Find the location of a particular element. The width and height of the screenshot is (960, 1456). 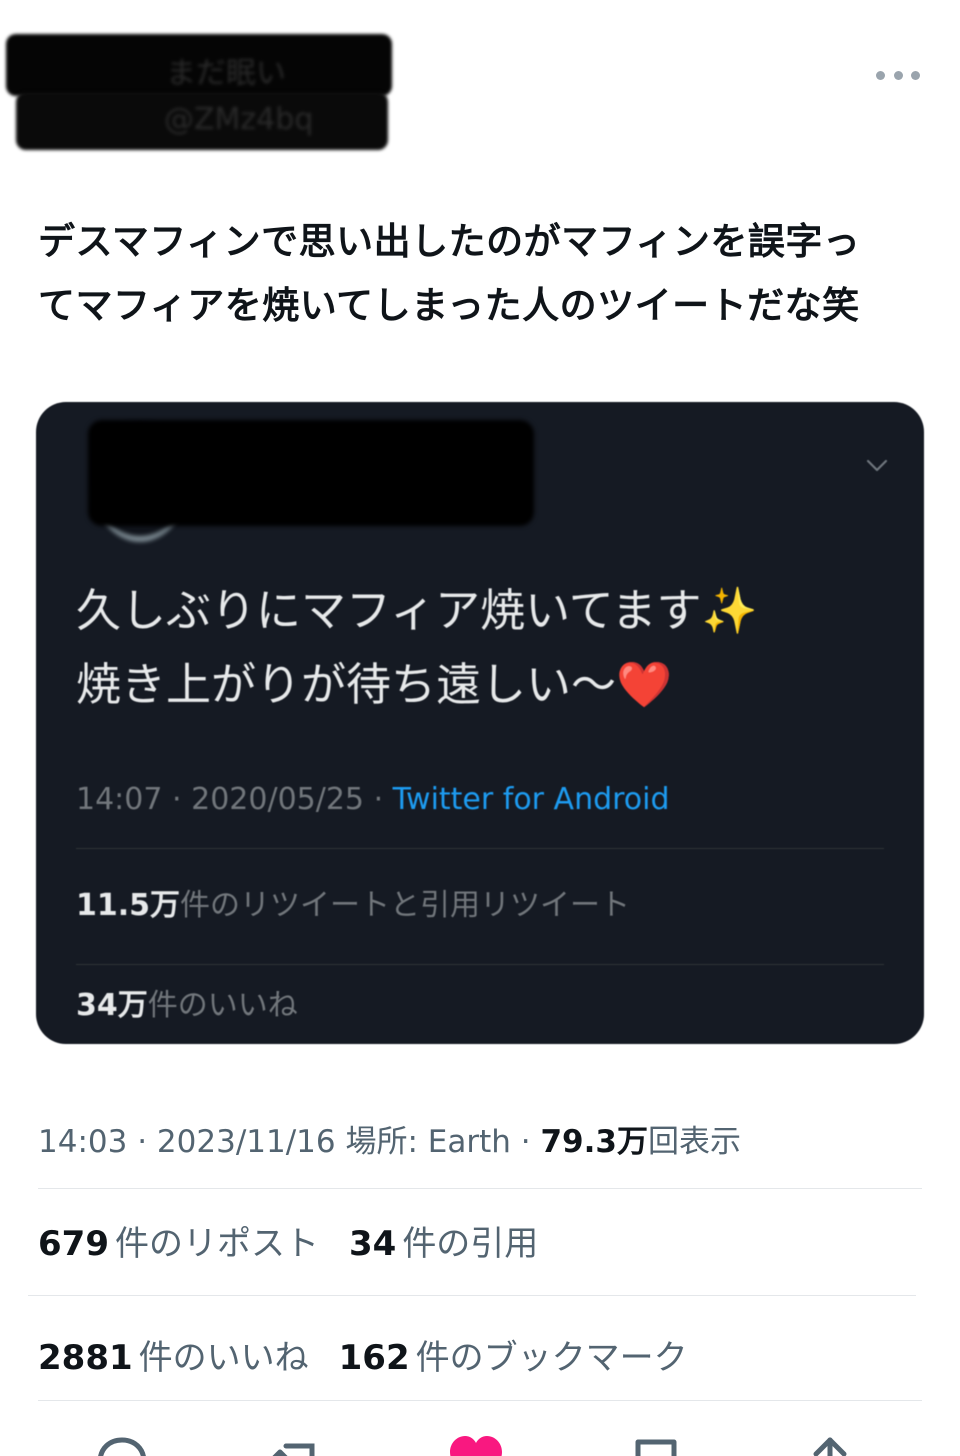

tweet-text-line: デスマフィンで思い出したのがマフィンを誤字っ is located at coordinates (449, 241).